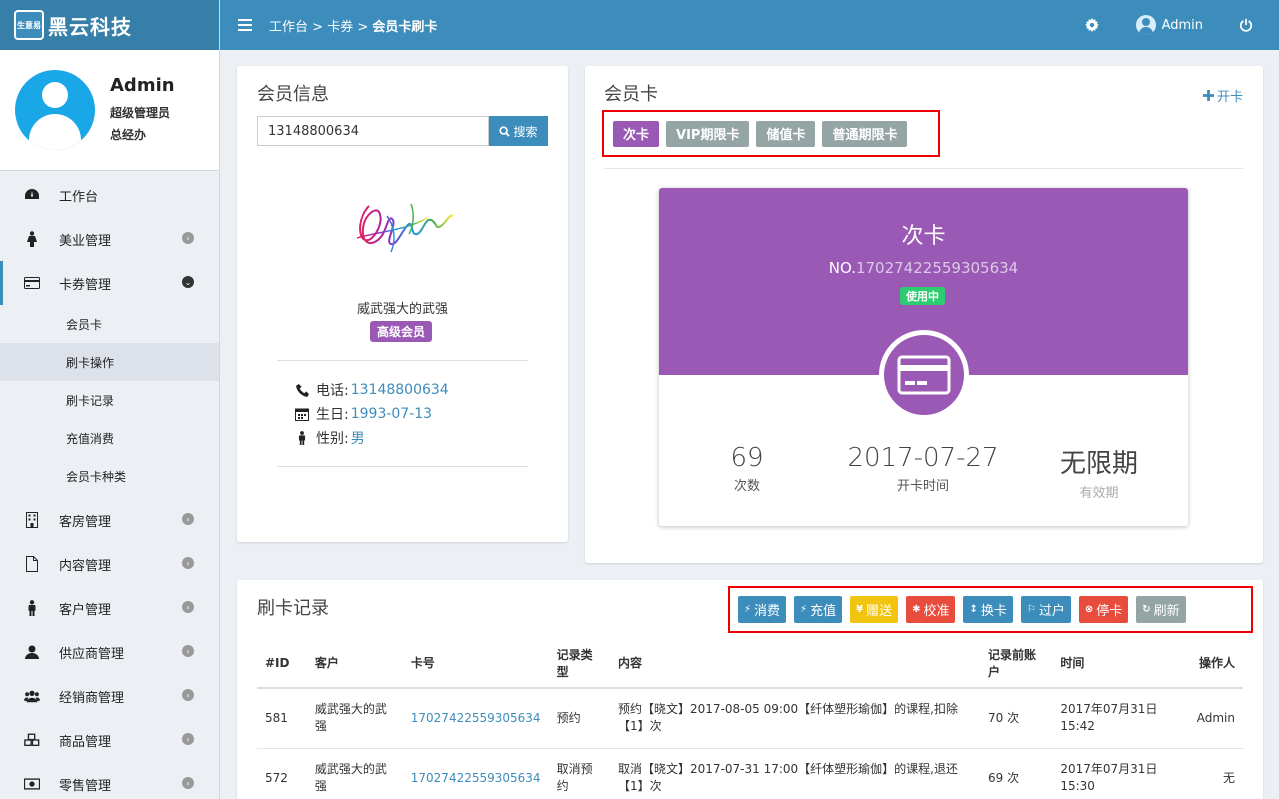 The image size is (1279, 799). What do you see at coordinates (288, 27) in the screenshot?
I see `breadcrumb-item: 工作台` at bounding box center [288, 27].